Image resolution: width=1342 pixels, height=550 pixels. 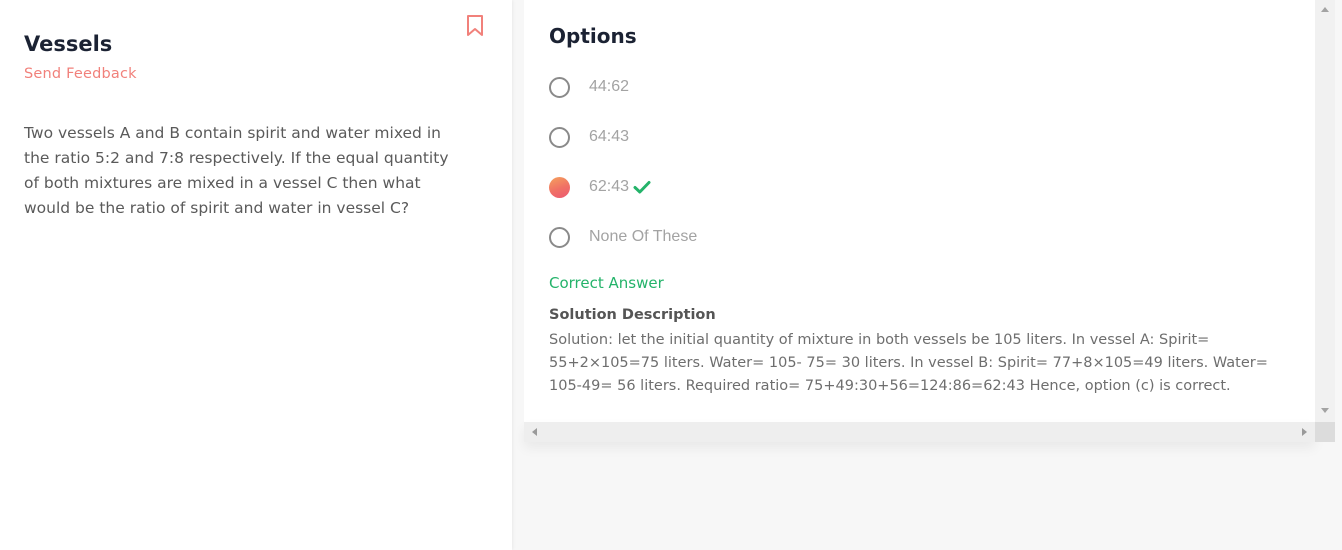 What do you see at coordinates (609, 86) in the screenshot?
I see `option-label: 44:62` at bounding box center [609, 86].